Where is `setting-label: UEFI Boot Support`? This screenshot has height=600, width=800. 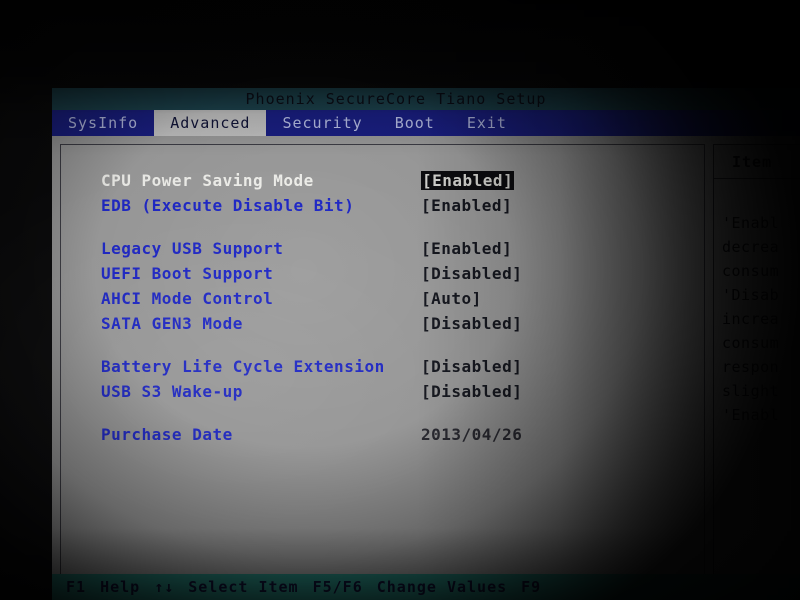
setting-label: UEFI Boot Support is located at coordinates (187, 273).